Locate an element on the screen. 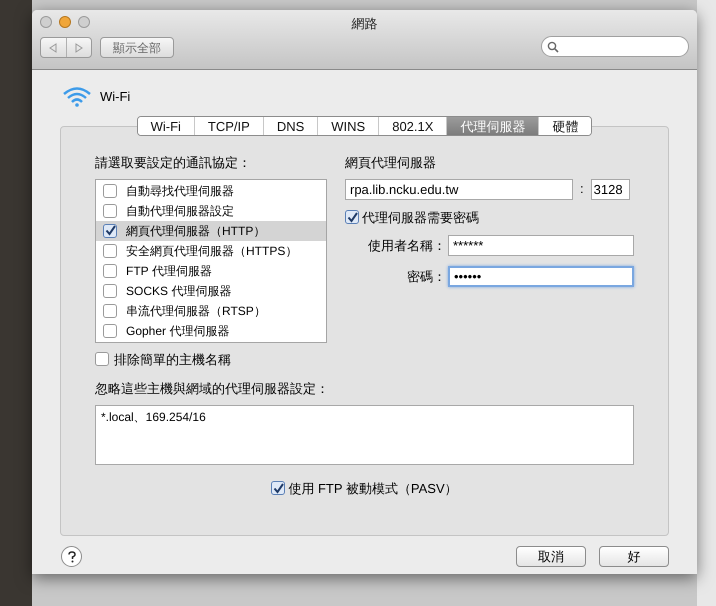 This screenshot has width=716, height=606. search-icon is located at coordinates (553, 46).